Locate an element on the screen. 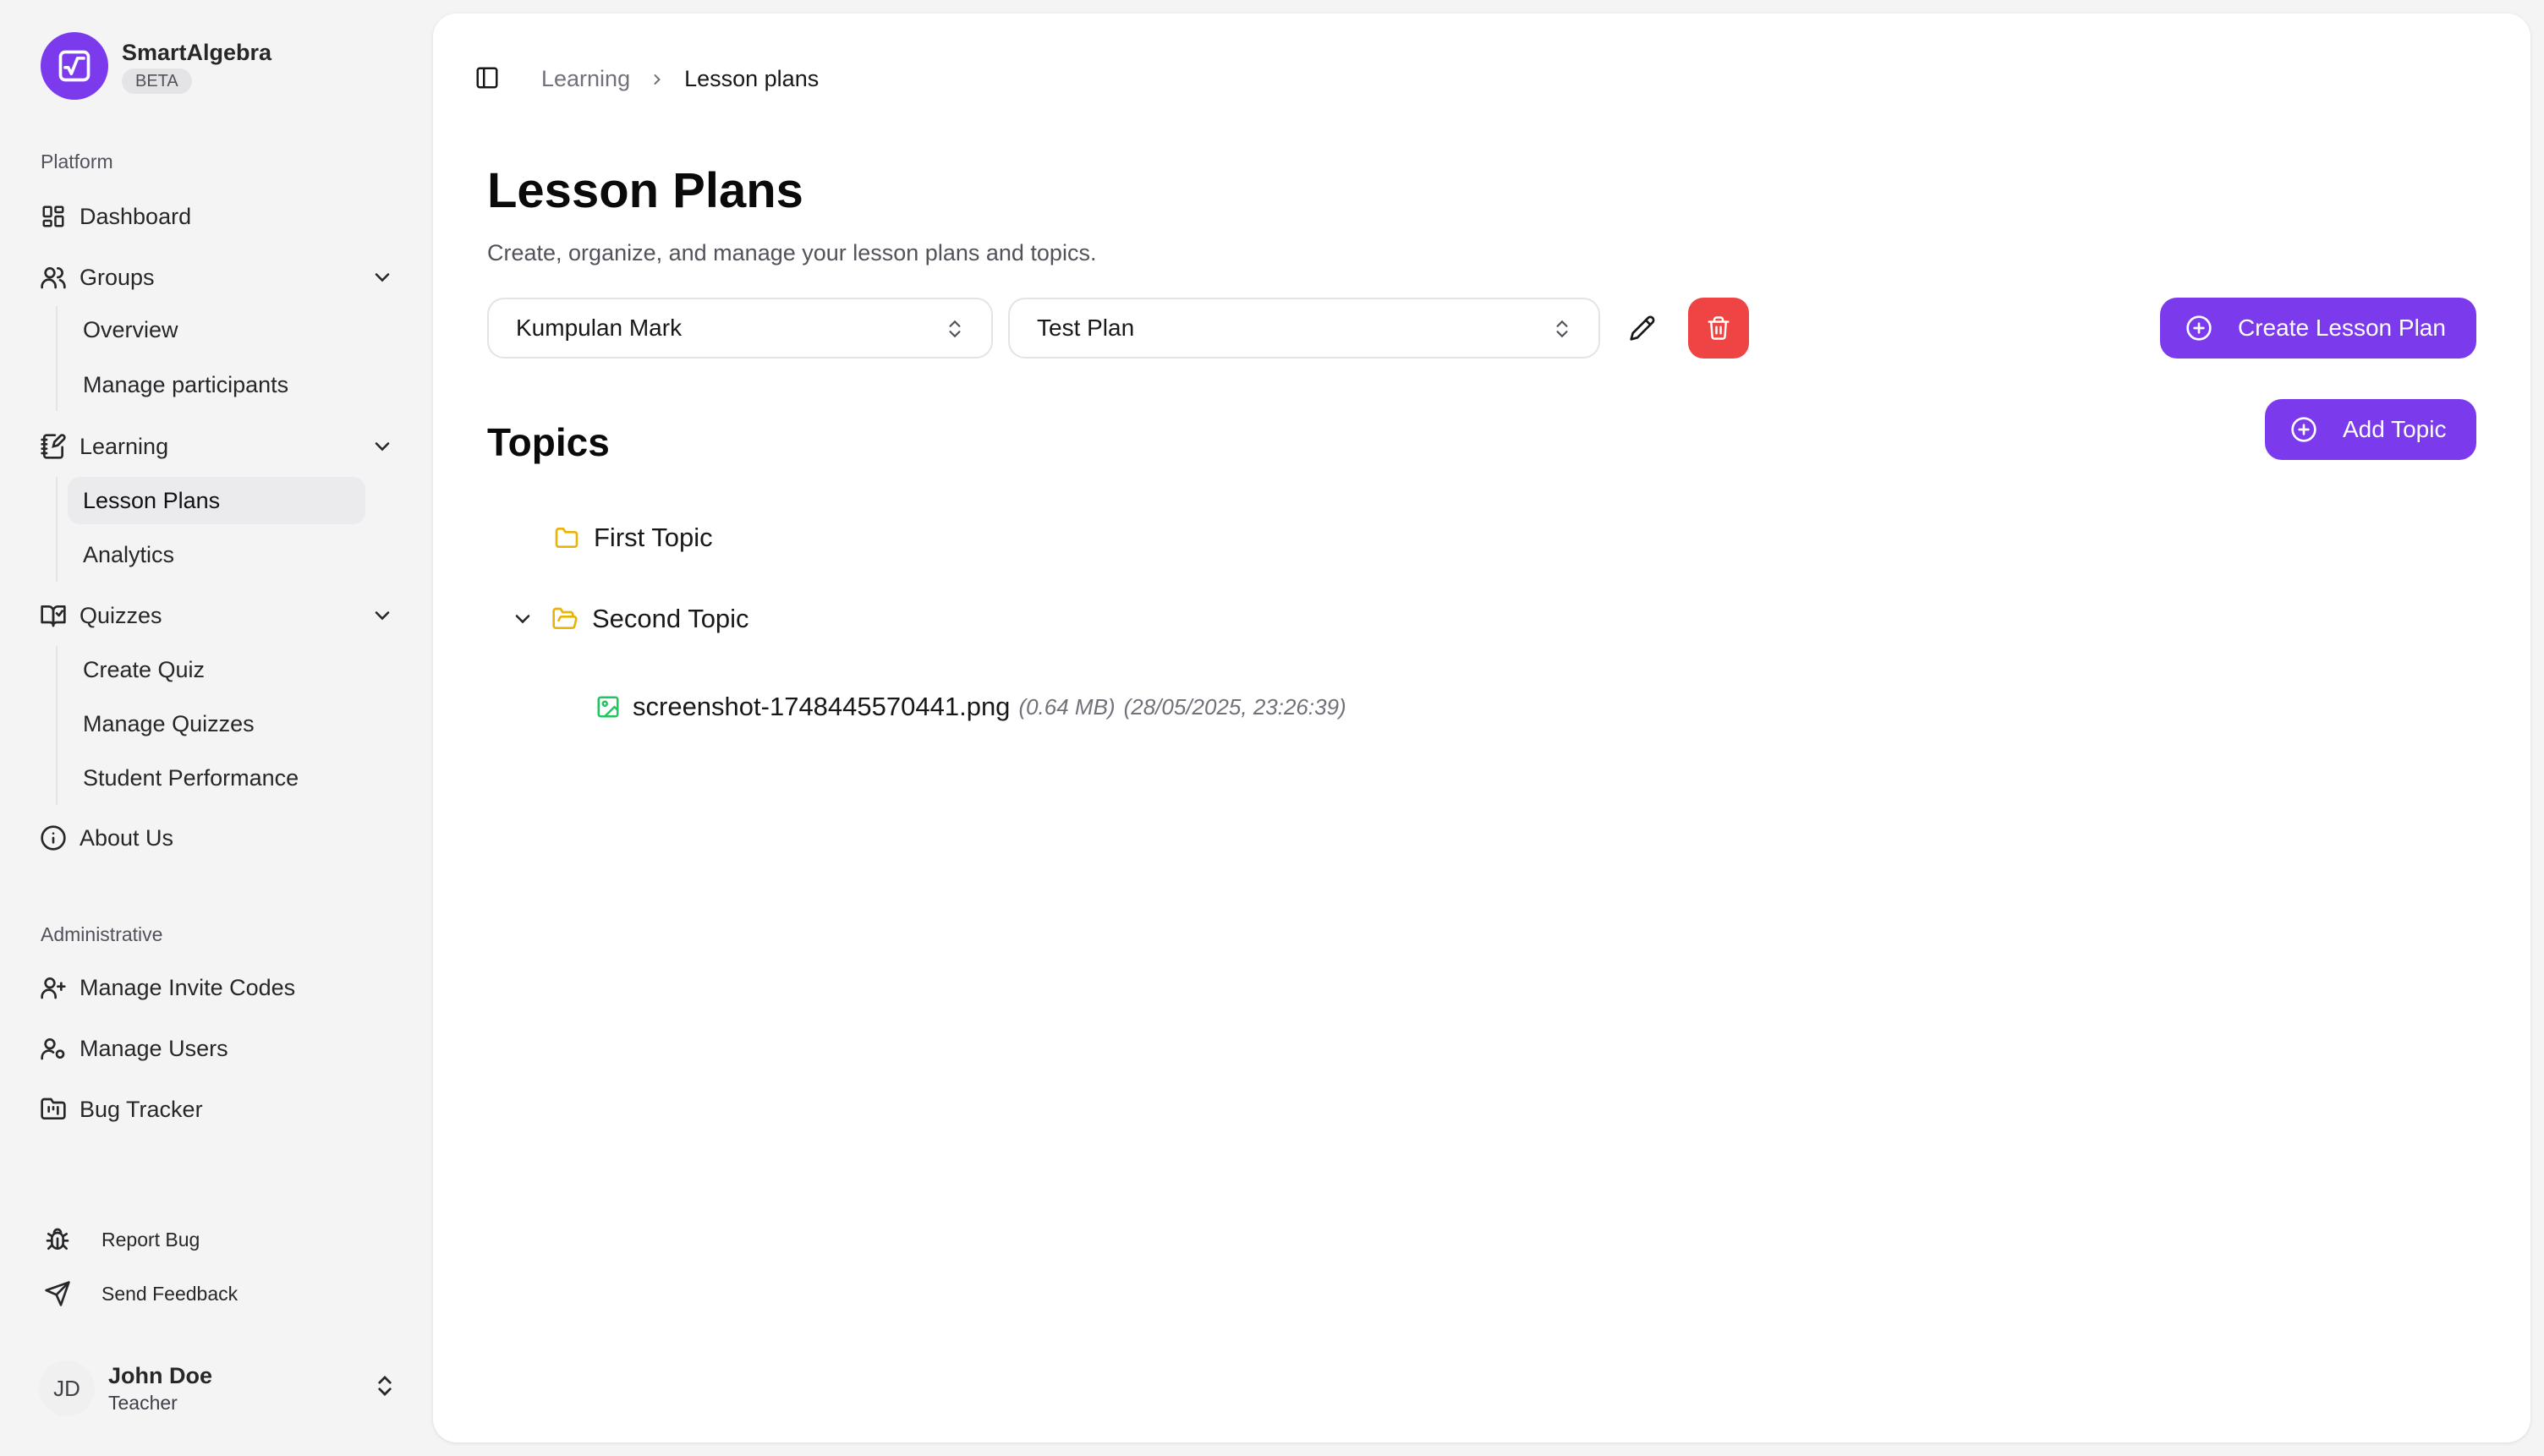  trash-icon is located at coordinates (1718, 328).